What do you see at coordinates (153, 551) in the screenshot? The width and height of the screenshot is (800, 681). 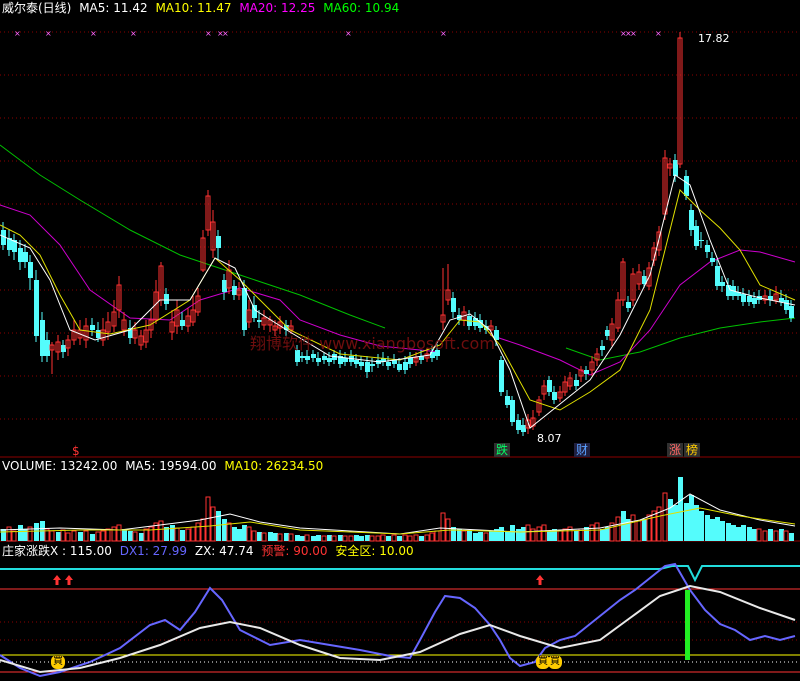 I see `indicator-dx1-value: DX1: 27.99` at bounding box center [153, 551].